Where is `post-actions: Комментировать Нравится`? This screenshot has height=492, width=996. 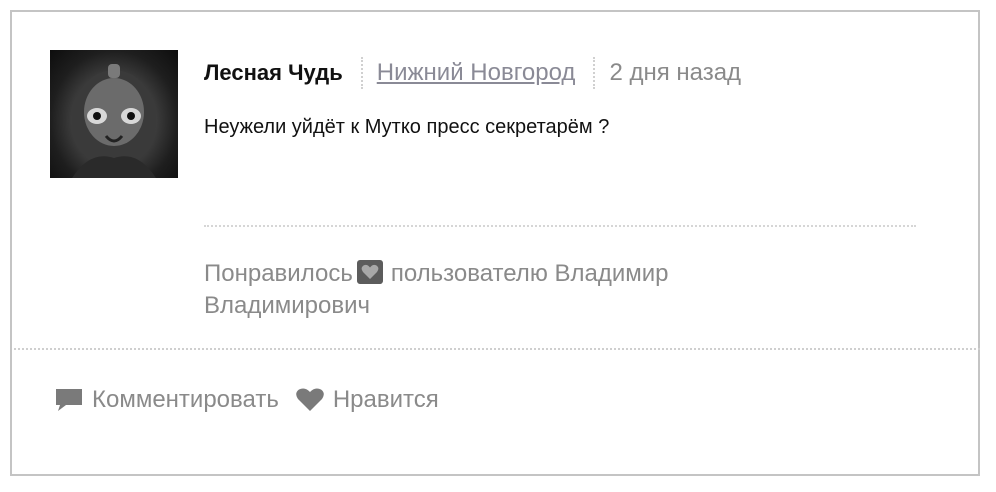 post-actions: Комментировать Нравится is located at coordinates (246, 400).